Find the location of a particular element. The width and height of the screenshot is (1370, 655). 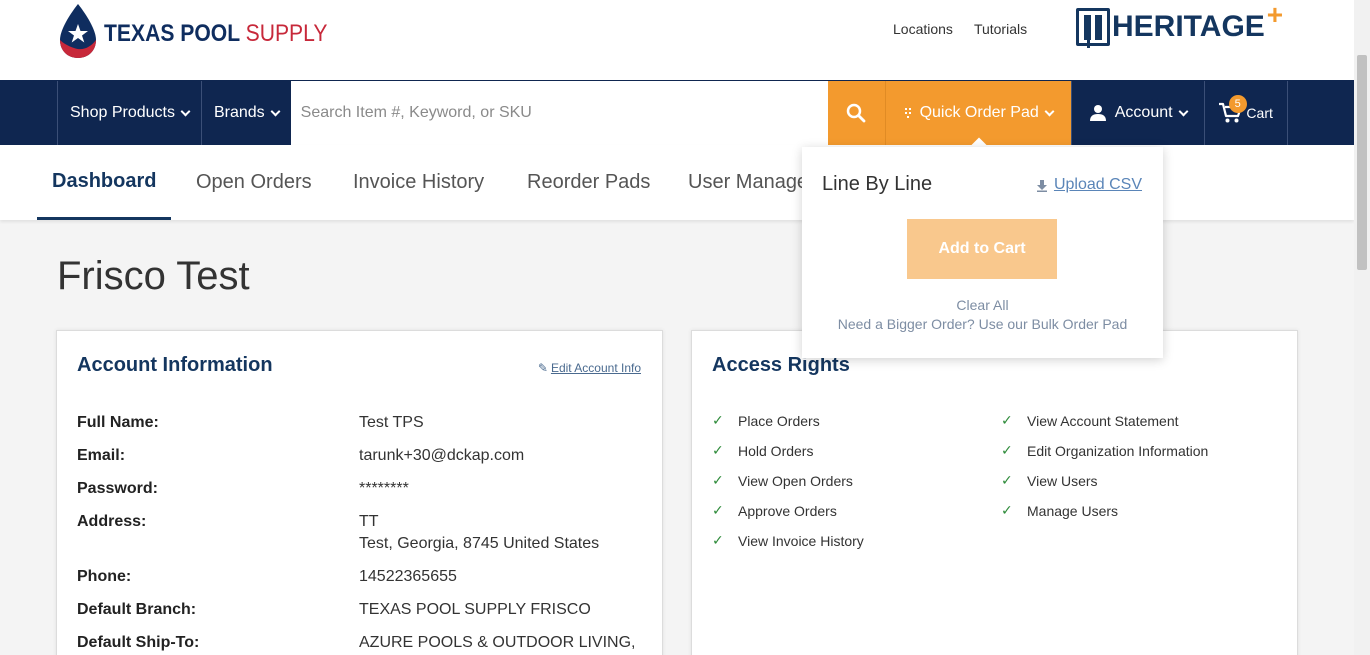

access-right-item: ✓ View Open Orders is located at coordinates (782, 480).